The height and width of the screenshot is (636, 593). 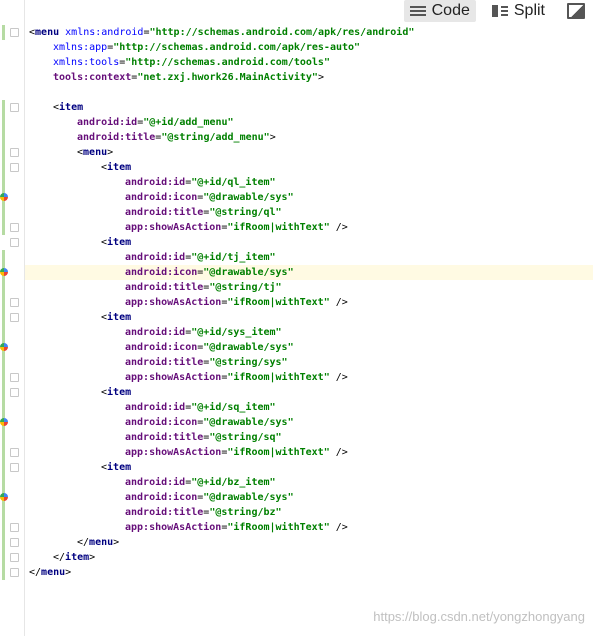 I want to click on code-text: android:icon="@drawable/sys", so click(x=159, y=347).